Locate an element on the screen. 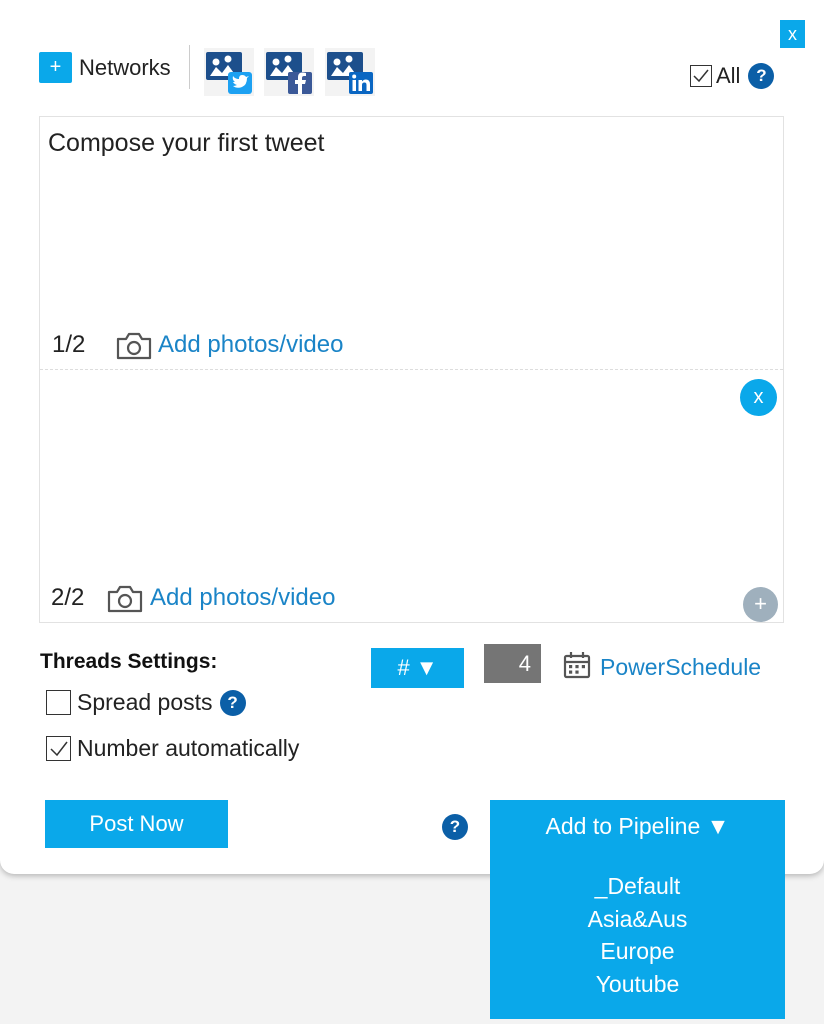 This screenshot has height=1024, width=824. select-all-label: All is located at coordinates (728, 75).